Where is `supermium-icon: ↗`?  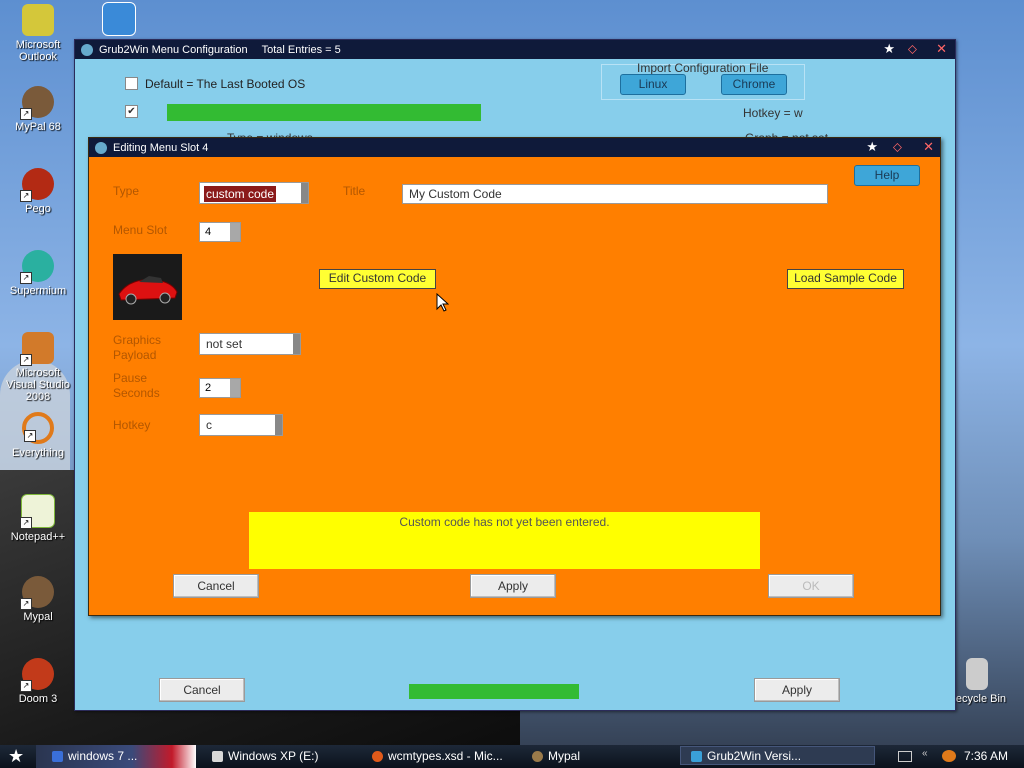 supermium-icon: ↗ is located at coordinates (37, 267).